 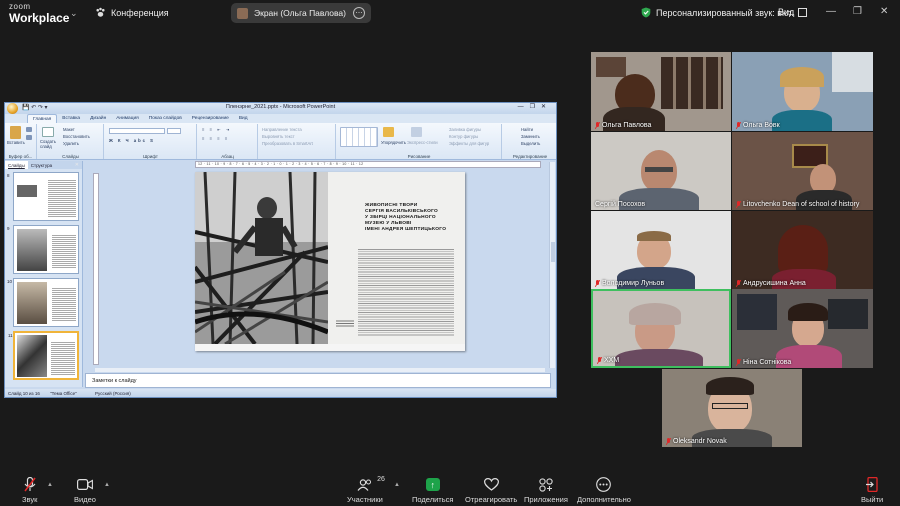 I want to click on participant-name: Ніна Сотнікова, so click(x=763, y=362).